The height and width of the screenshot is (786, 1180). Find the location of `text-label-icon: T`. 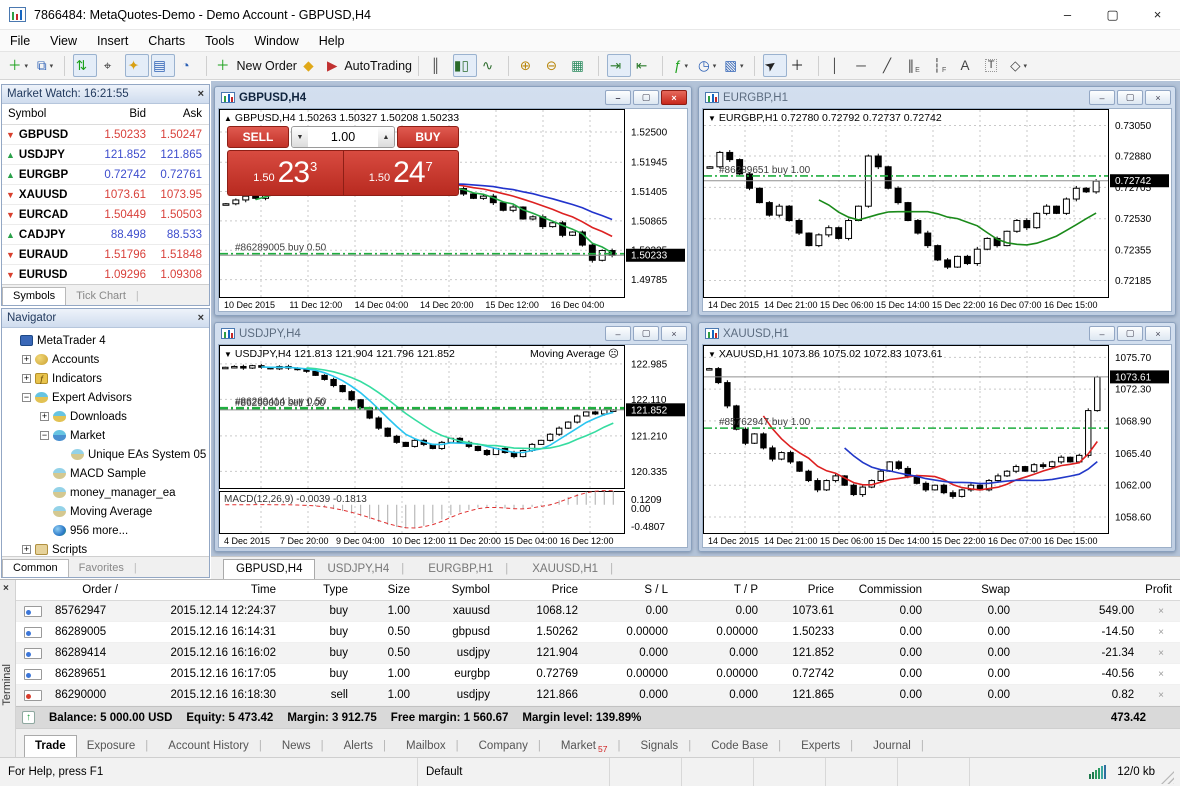

text-label-icon: T is located at coordinates (995, 65).